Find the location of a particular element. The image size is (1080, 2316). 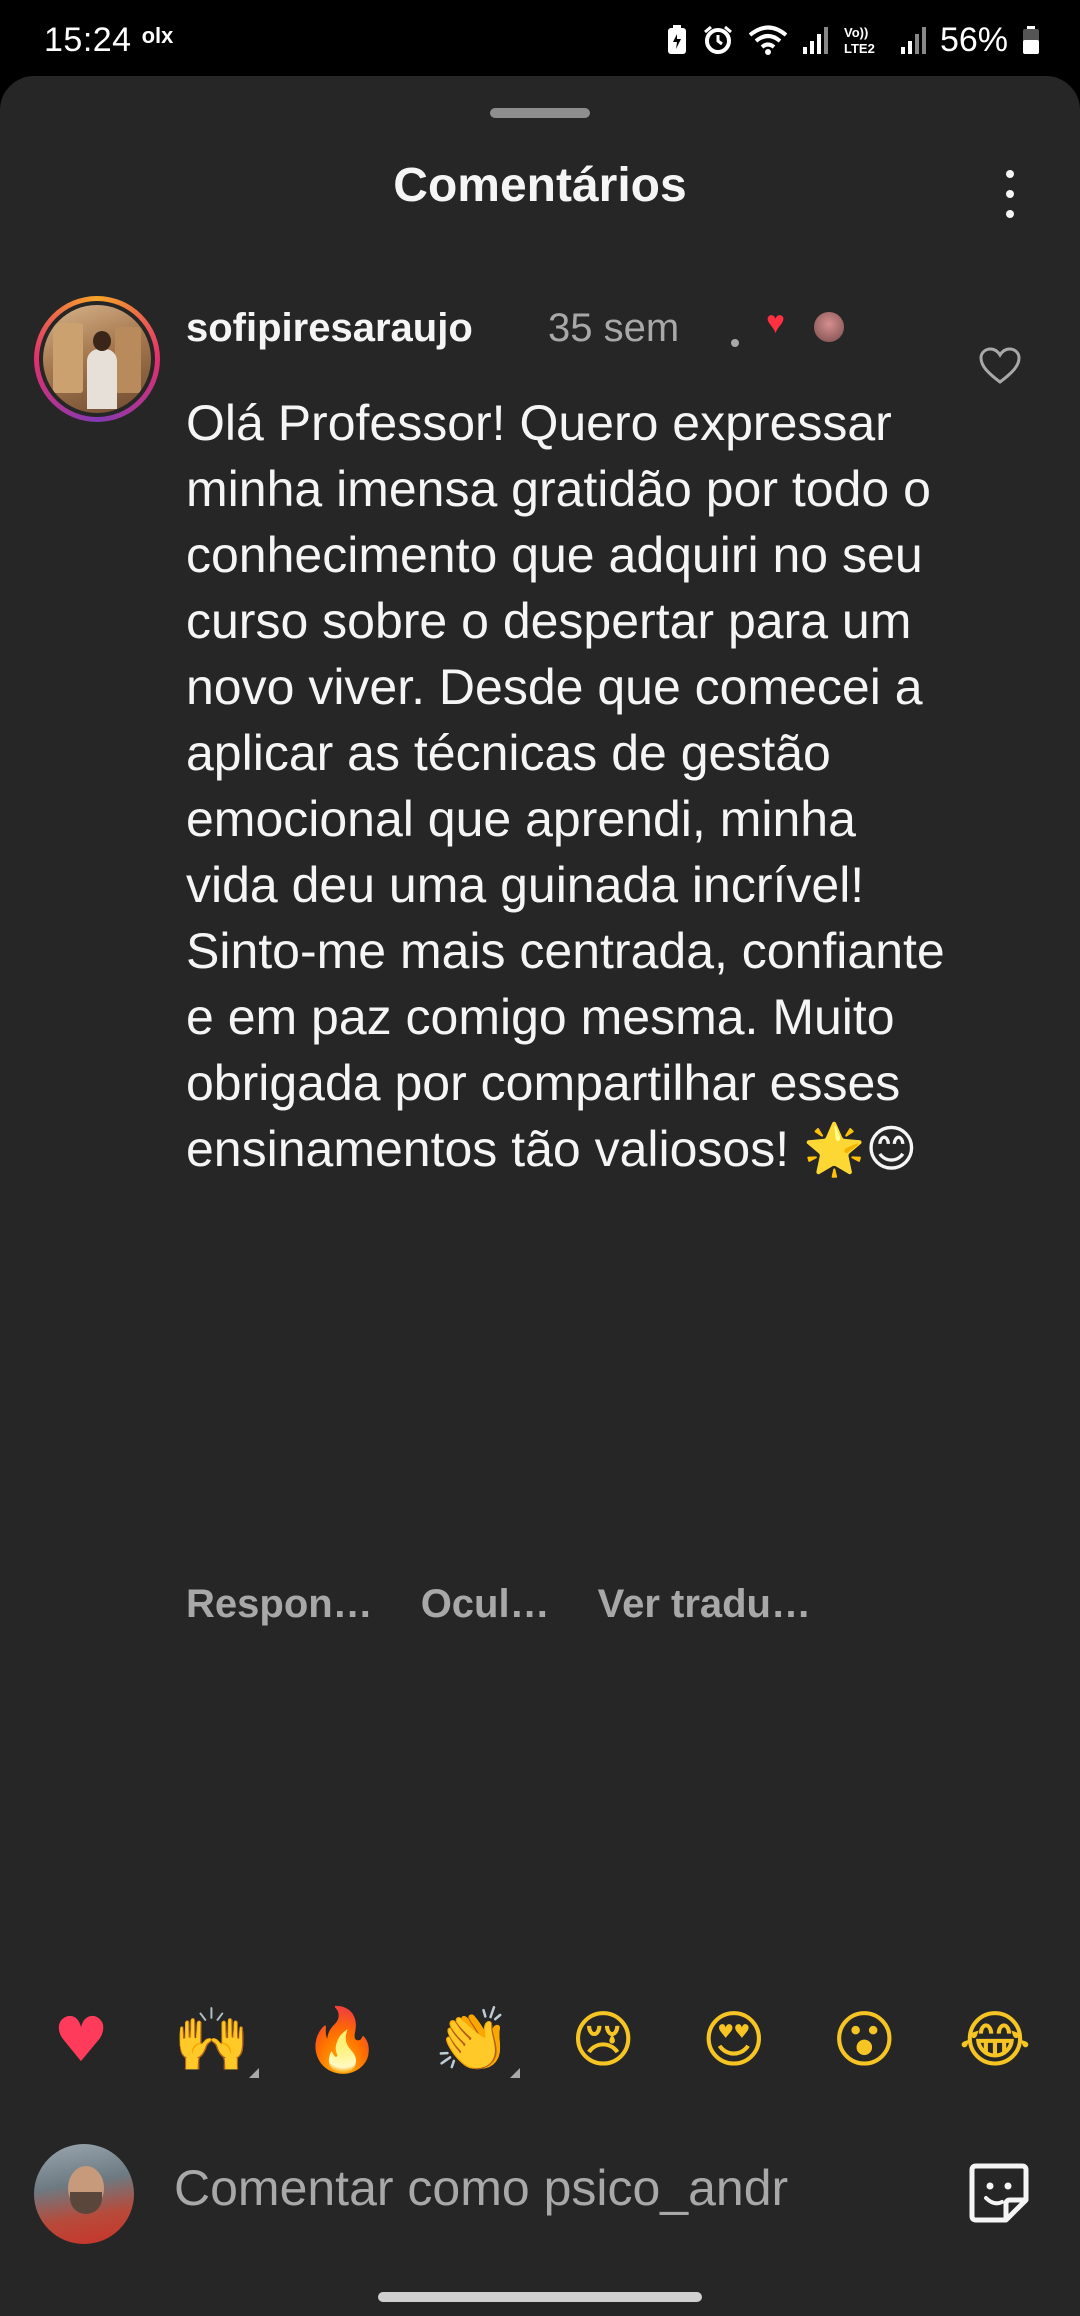

volte-icon: Vo)) LTE2 is located at coordinates (859, 40).